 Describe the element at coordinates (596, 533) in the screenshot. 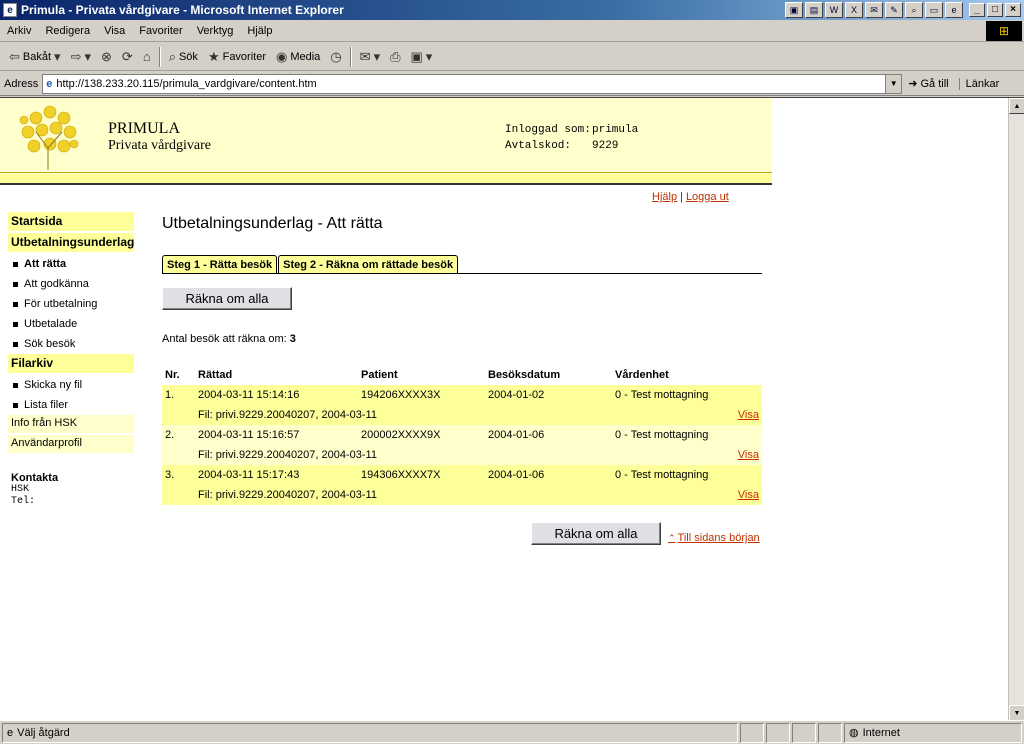

I see `recalc-all-button-bottom: Räkna om alla` at that location.